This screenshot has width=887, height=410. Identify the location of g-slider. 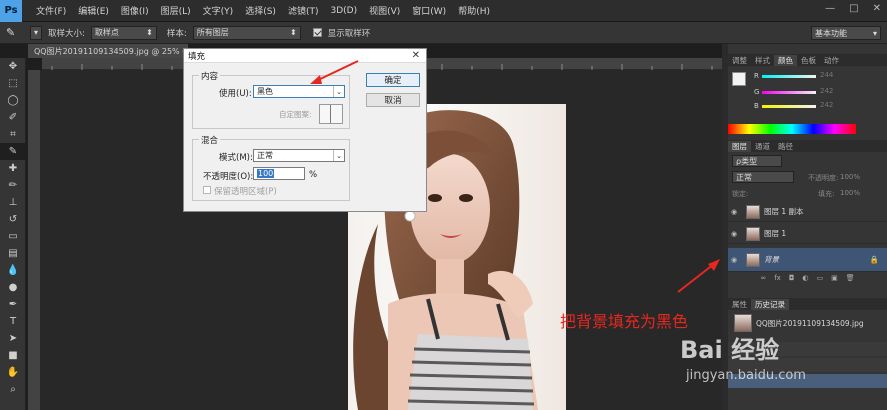
(789, 92).